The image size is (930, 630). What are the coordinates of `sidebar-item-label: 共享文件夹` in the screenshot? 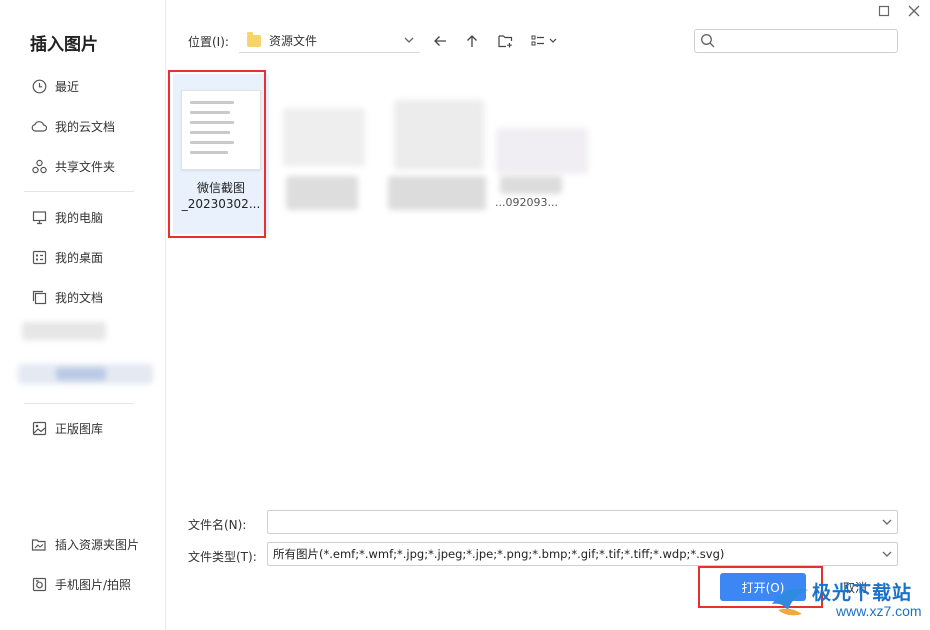 It's located at (85, 166).